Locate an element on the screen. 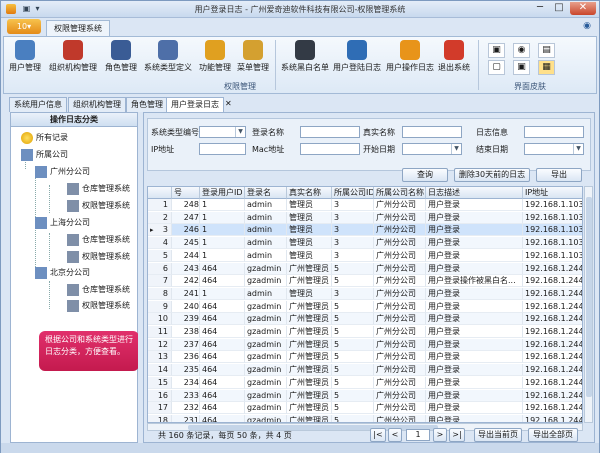  ip-input is located at coordinates (222, 149).